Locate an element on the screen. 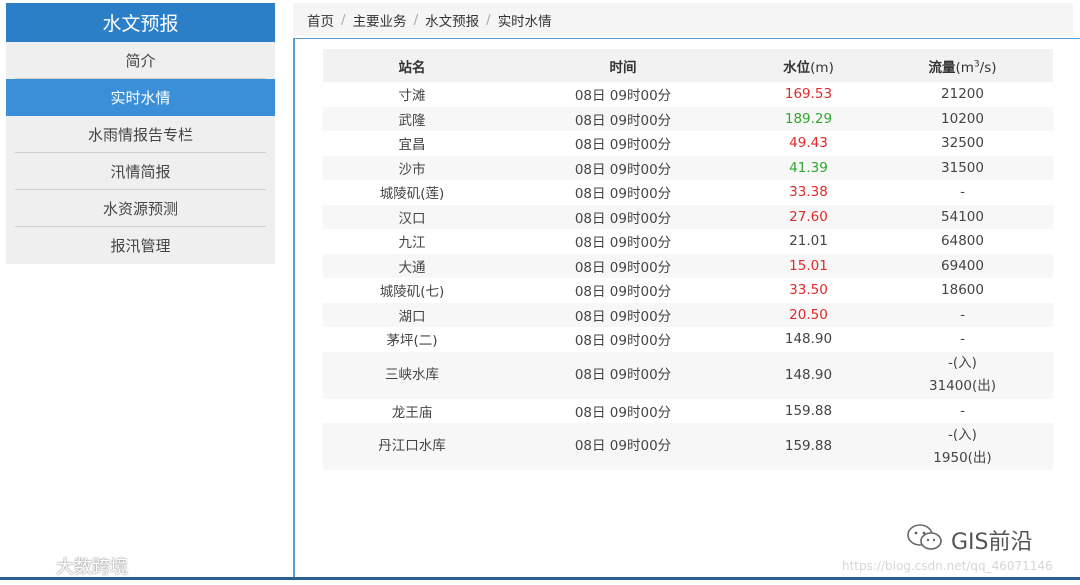 The width and height of the screenshot is (1080, 585). water-level-cell: 41.39 is located at coordinates (808, 167).